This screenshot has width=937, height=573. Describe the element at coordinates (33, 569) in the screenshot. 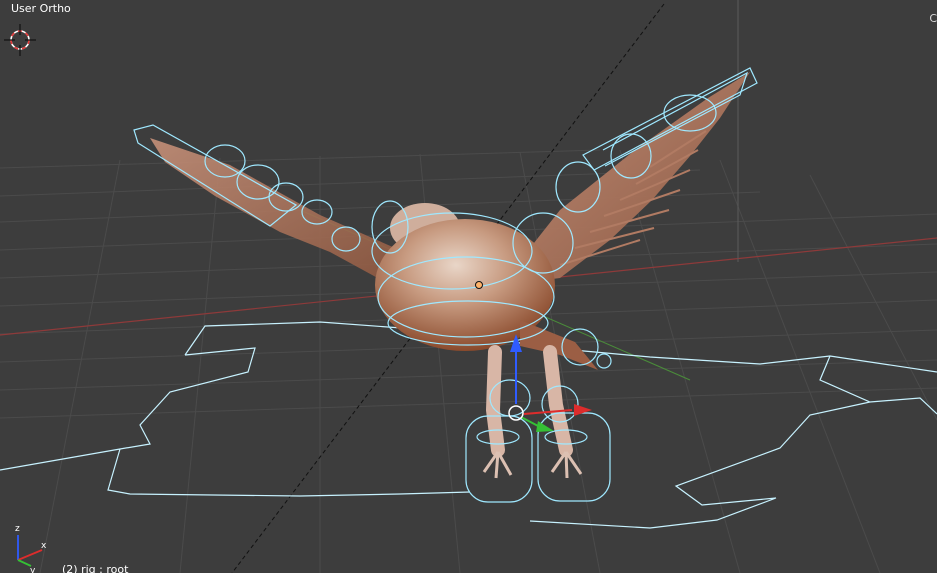

I see `svg-text: y` at that location.